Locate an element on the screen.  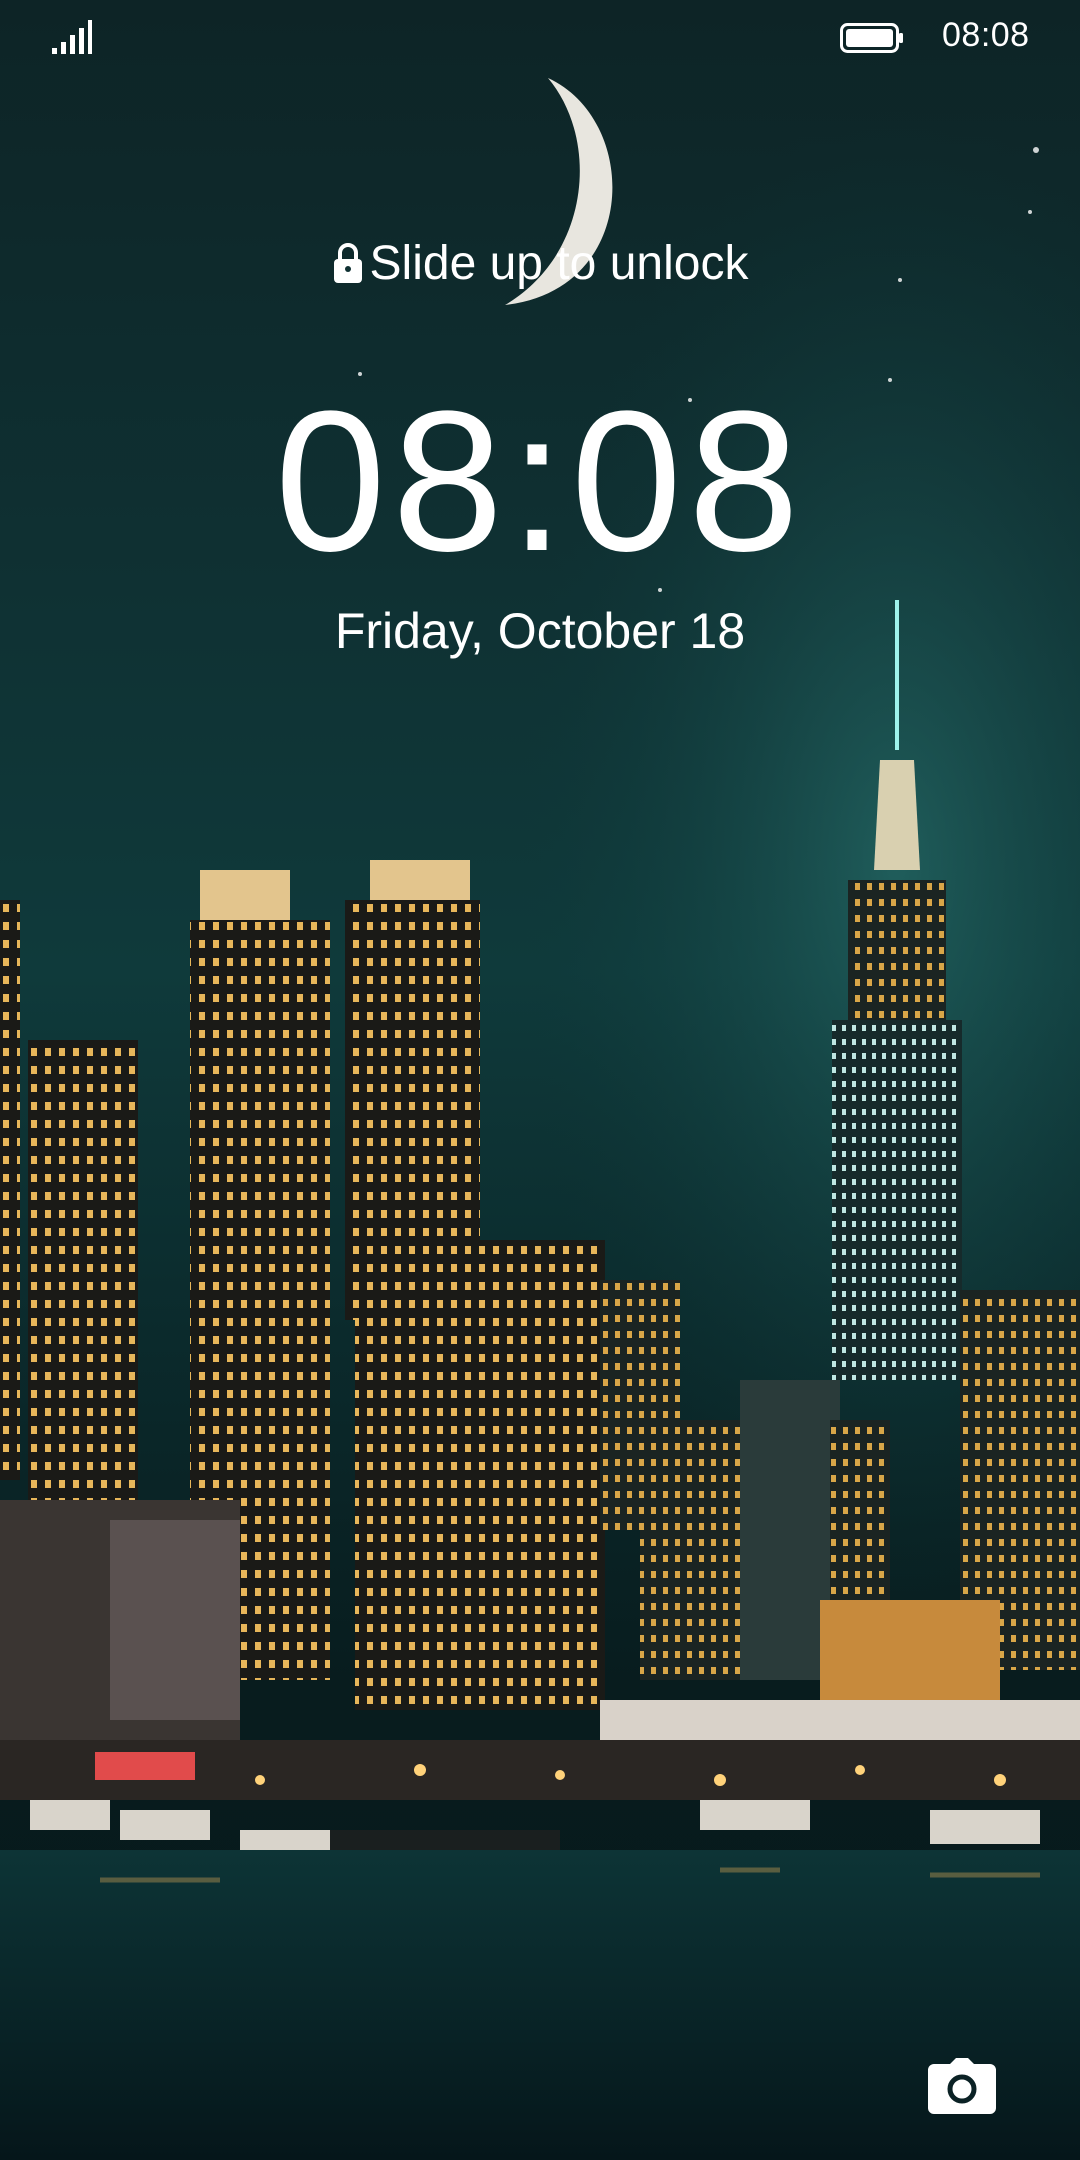
unlock-hint: Slide up to unlock is located at coordinates (540, 263).